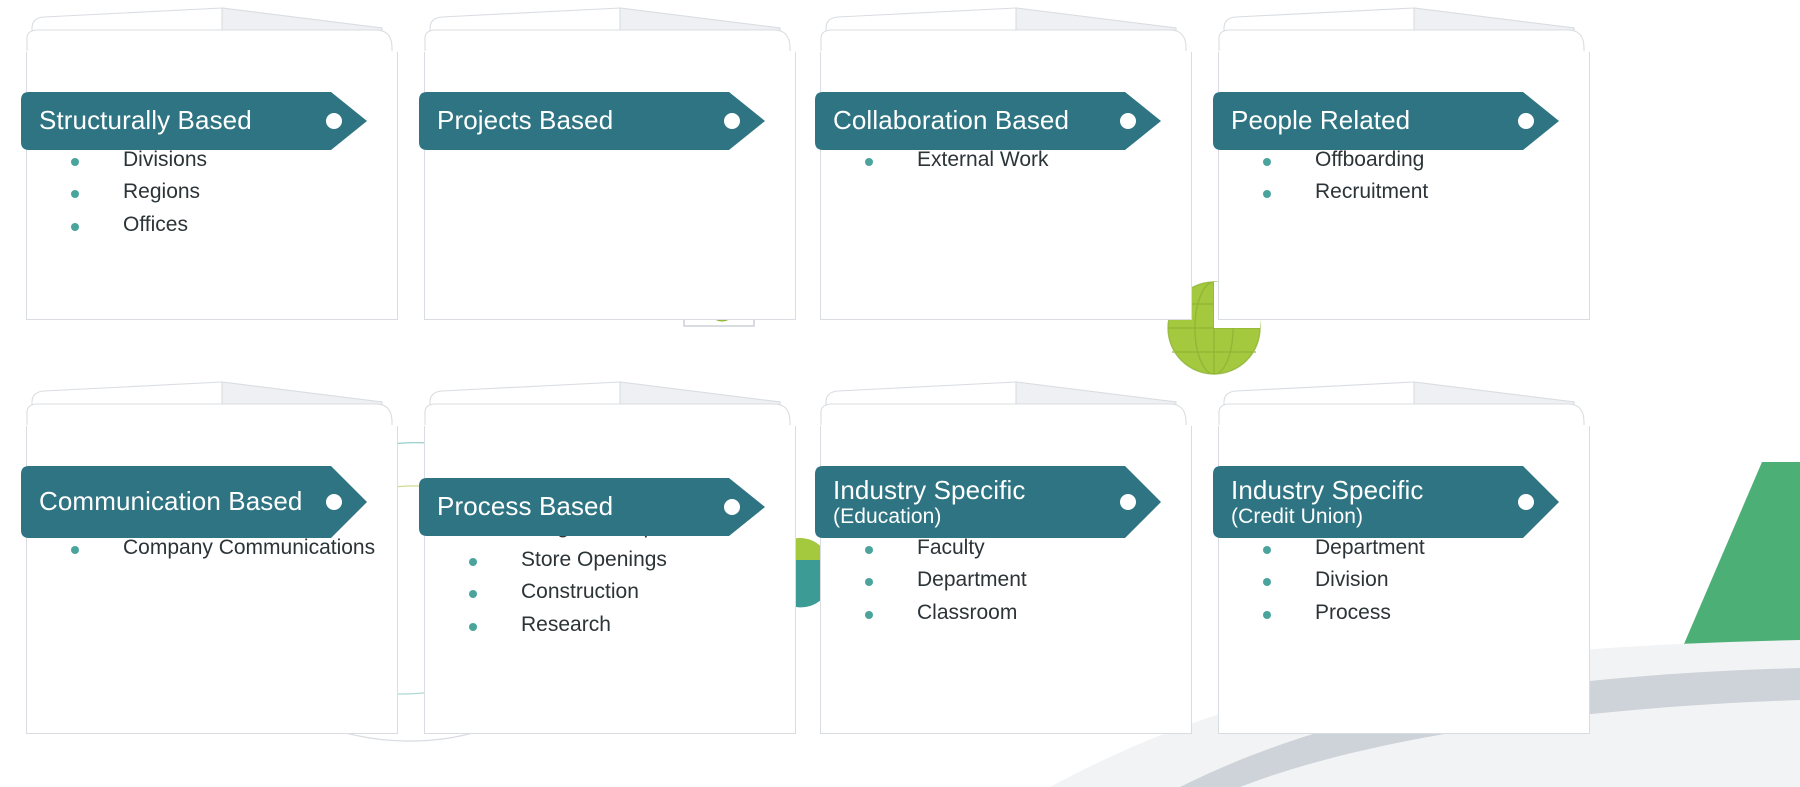  I want to click on list-item: Store Openings, so click(602, 560).